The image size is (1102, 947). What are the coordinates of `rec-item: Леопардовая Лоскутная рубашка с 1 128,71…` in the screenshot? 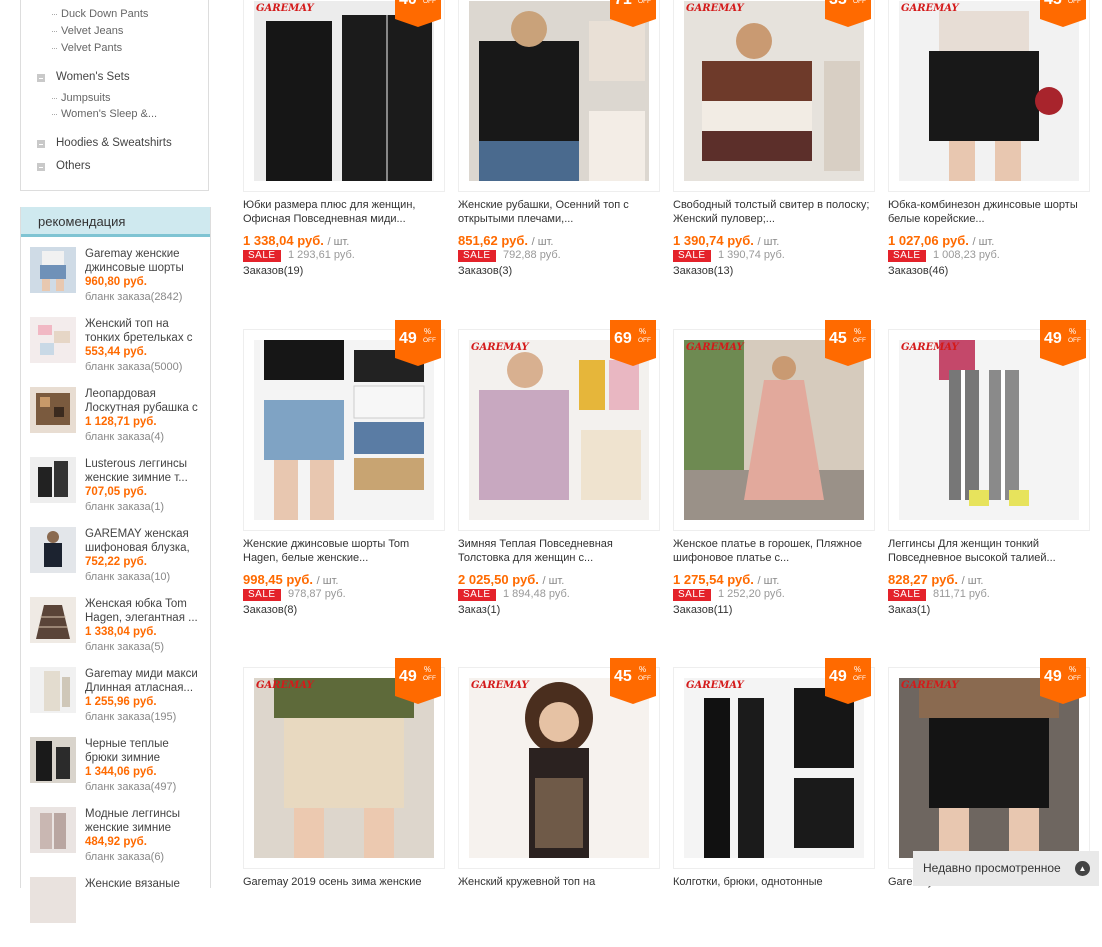 It's located at (117, 422).